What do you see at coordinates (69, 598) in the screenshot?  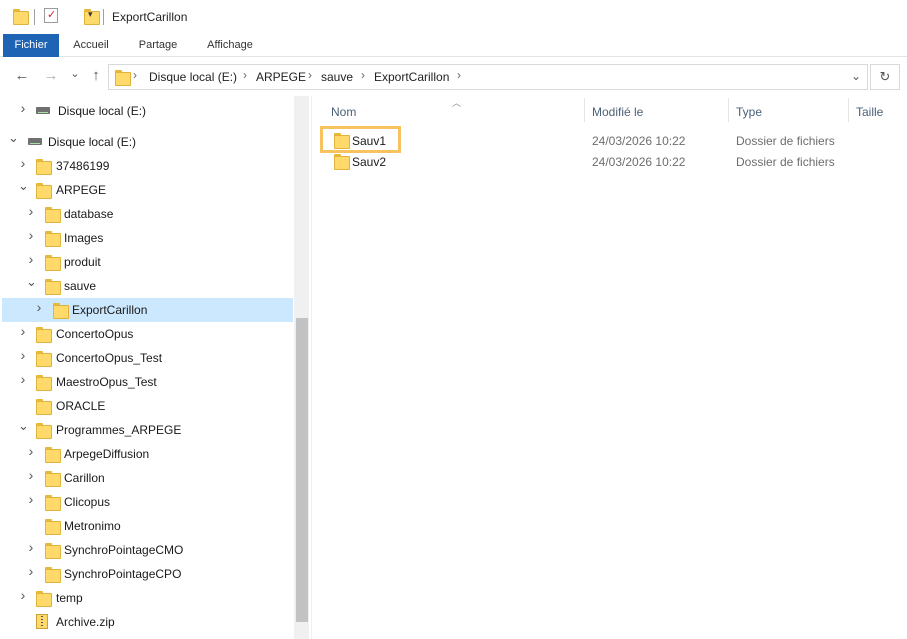 I see `tree-item-label: temp` at bounding box center [69, 598].